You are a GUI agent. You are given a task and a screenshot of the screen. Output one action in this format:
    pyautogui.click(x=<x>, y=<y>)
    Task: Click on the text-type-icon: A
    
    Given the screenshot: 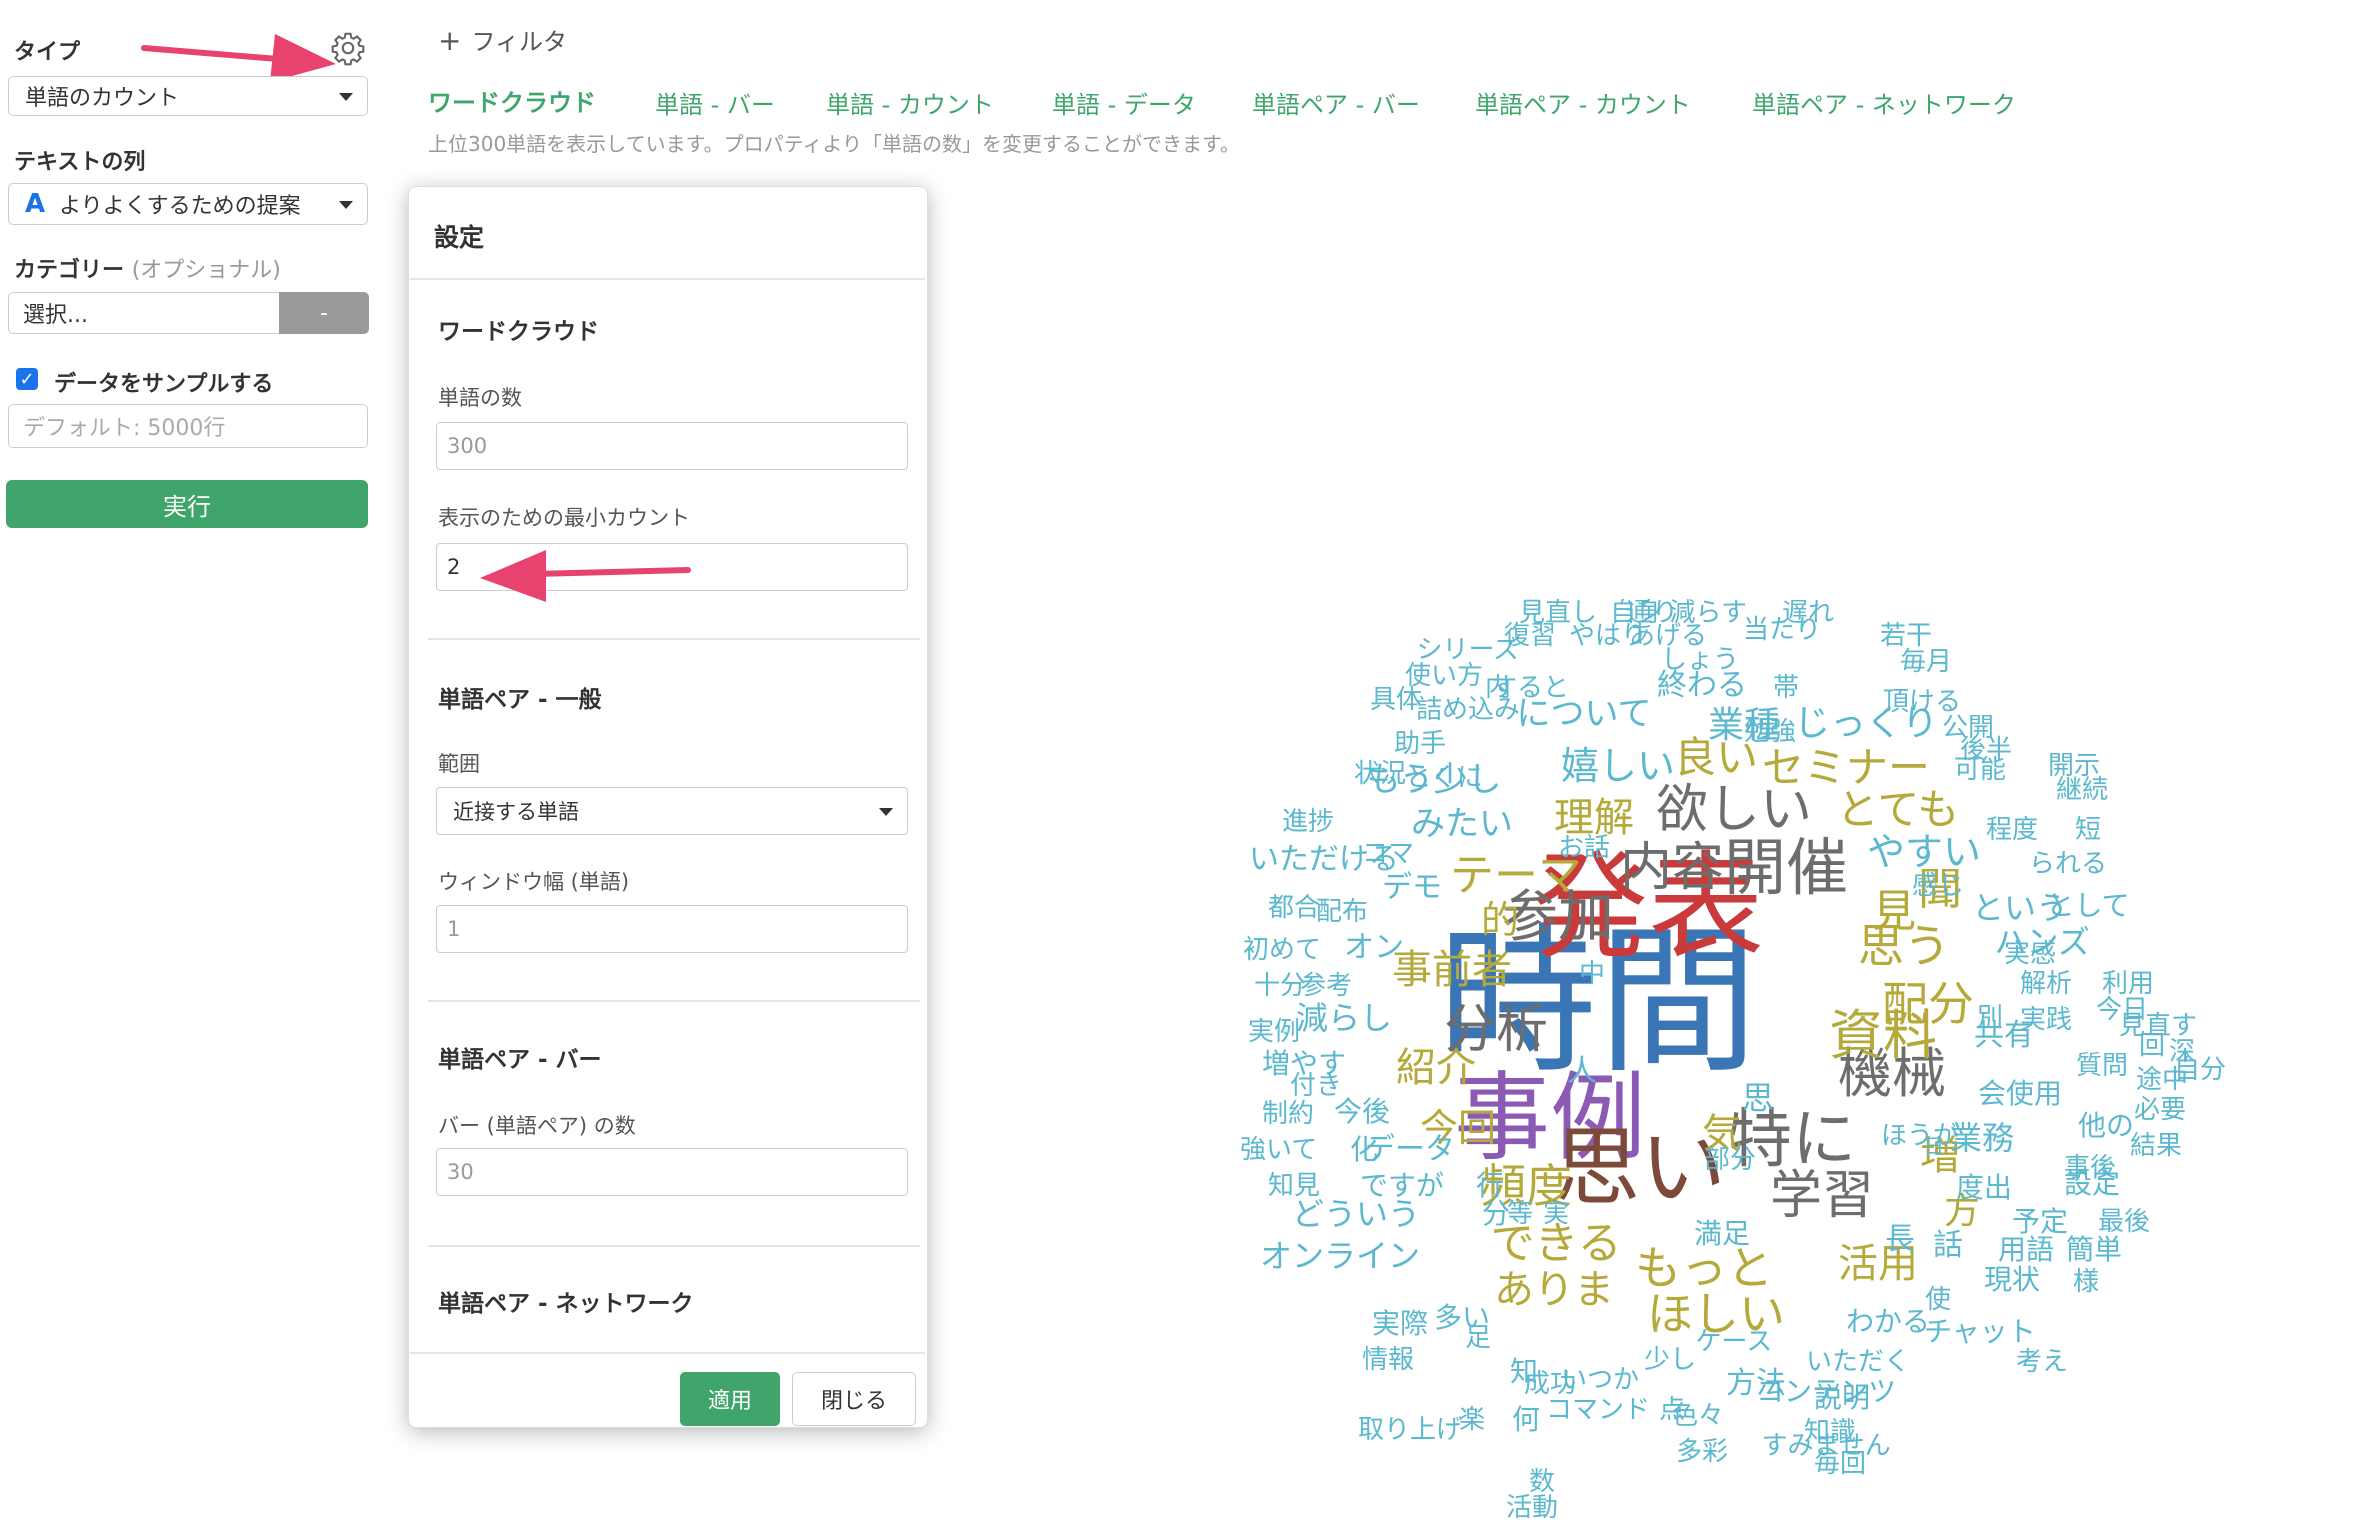 What is the action you would take?
    pyautogui.click(x=35, y=204)
    